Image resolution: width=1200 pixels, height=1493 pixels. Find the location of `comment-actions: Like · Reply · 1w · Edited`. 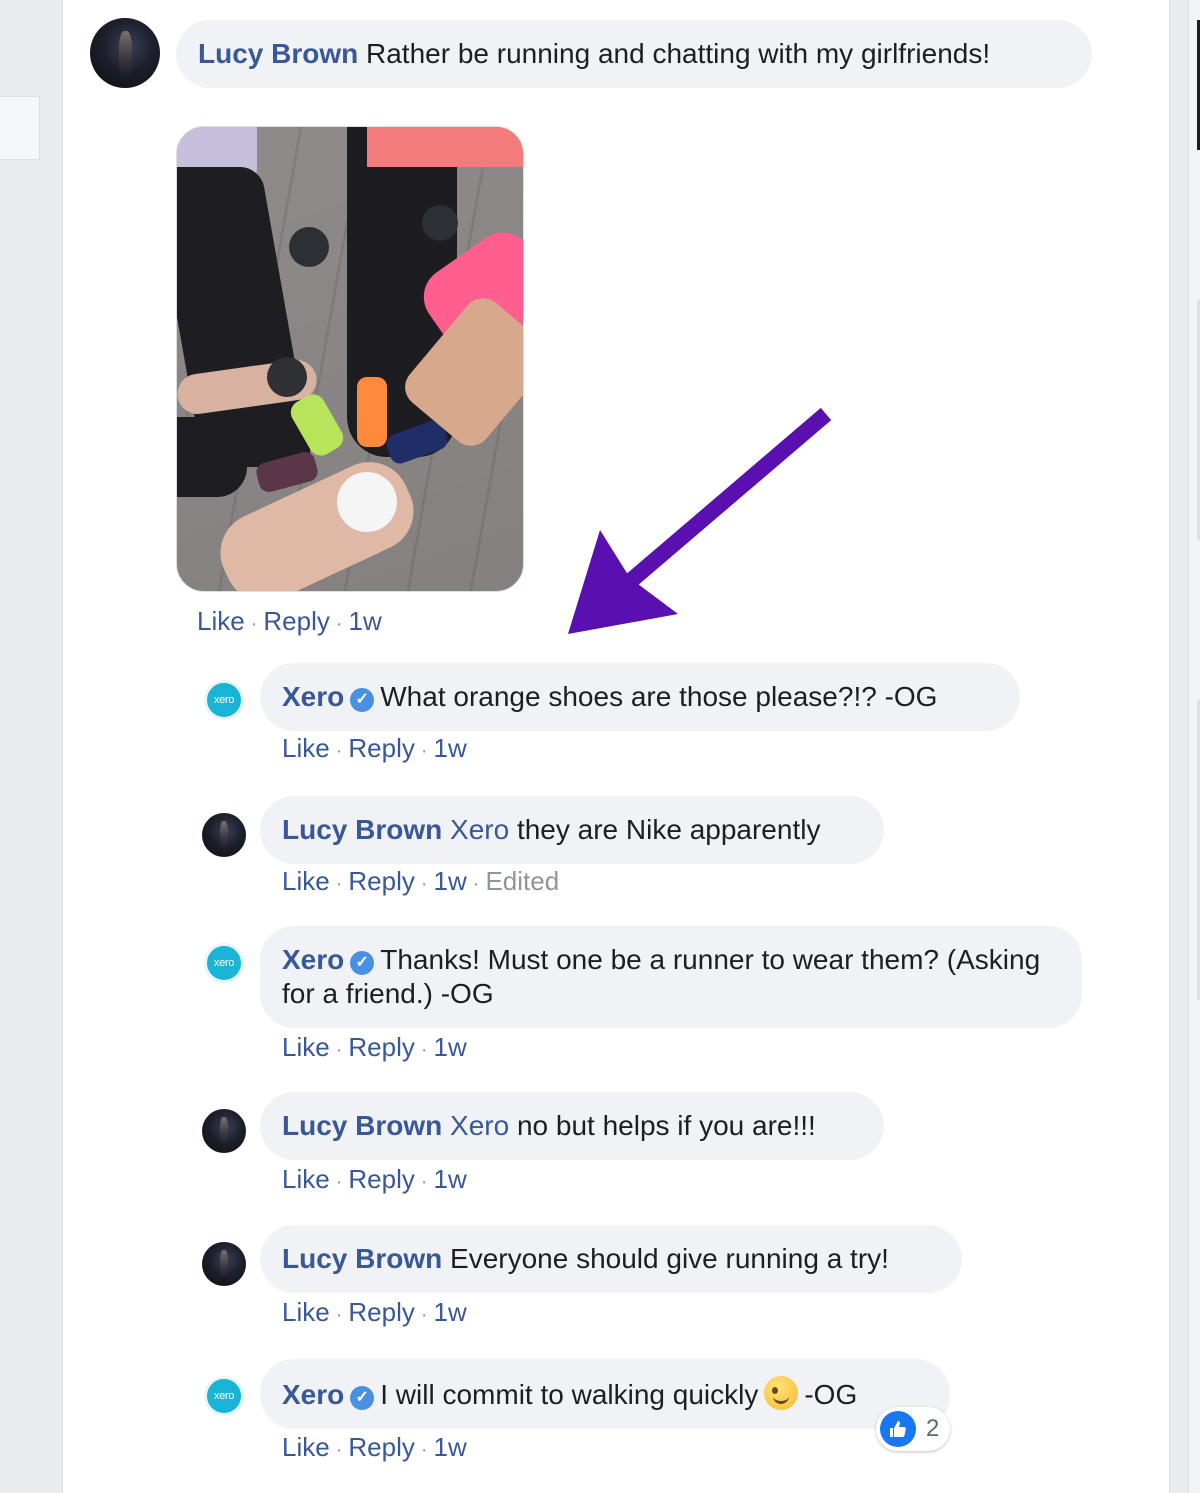

comment-actions: Like · Reply · 1w · Edited is located at coordinates (421, 881).